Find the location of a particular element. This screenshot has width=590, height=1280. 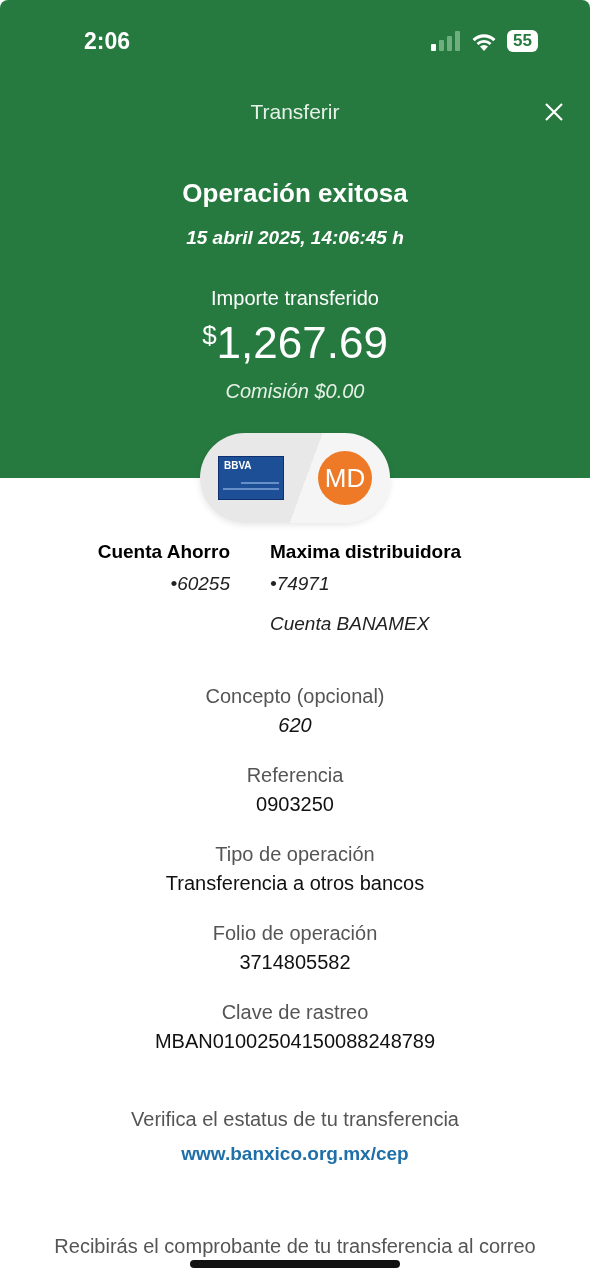

detail-value: MBAN01002504150088248789 is located at coordinates (295, 1041).